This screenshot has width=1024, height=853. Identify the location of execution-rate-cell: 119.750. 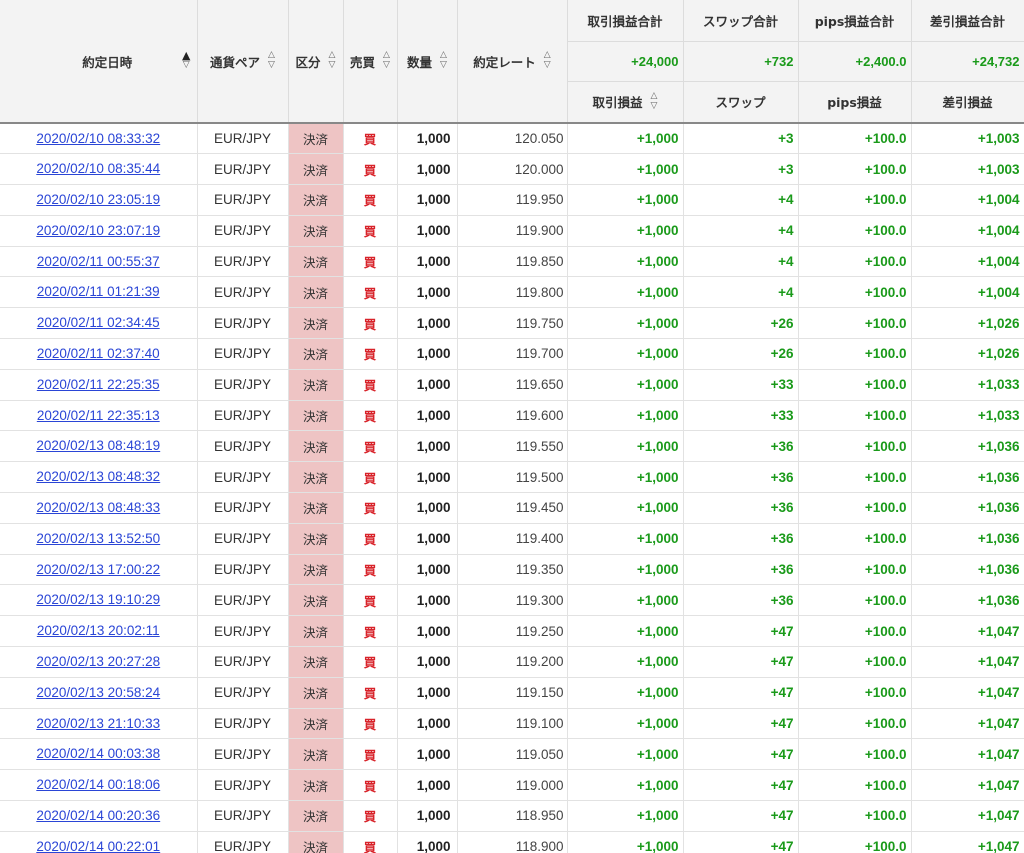
(512, 323).